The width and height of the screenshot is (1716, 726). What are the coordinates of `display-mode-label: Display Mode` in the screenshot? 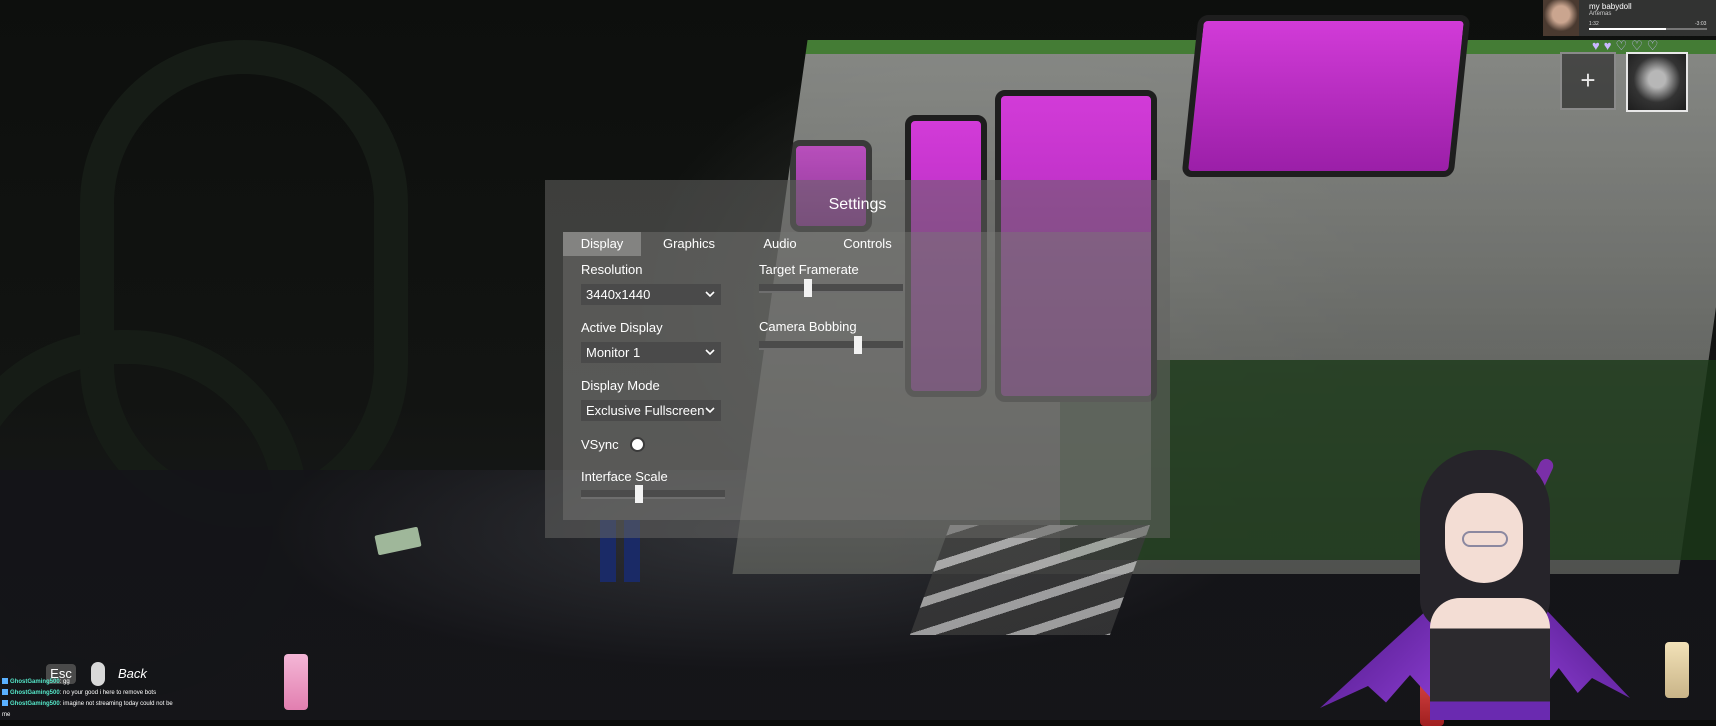 It's located at (620, 385).